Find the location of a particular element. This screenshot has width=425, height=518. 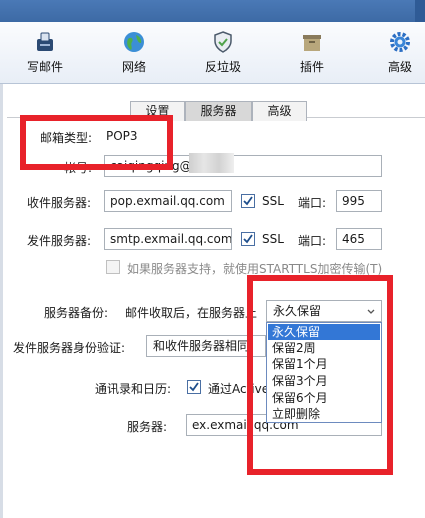

outgoing-server-label: 发件服务器: is located at coordinates (59, 241).